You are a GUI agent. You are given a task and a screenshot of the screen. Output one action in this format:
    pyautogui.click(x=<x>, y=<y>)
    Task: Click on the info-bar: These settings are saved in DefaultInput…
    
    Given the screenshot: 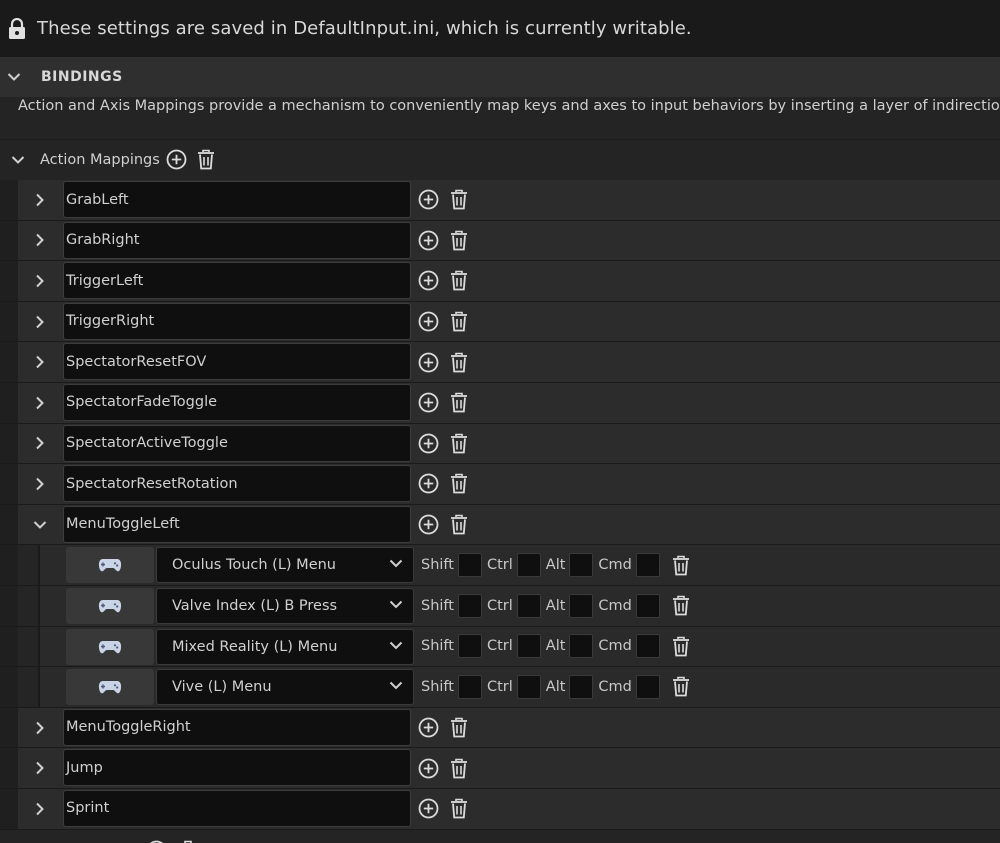 What is the action you would take?
    pyautogui.click(x=500, y=28)
    